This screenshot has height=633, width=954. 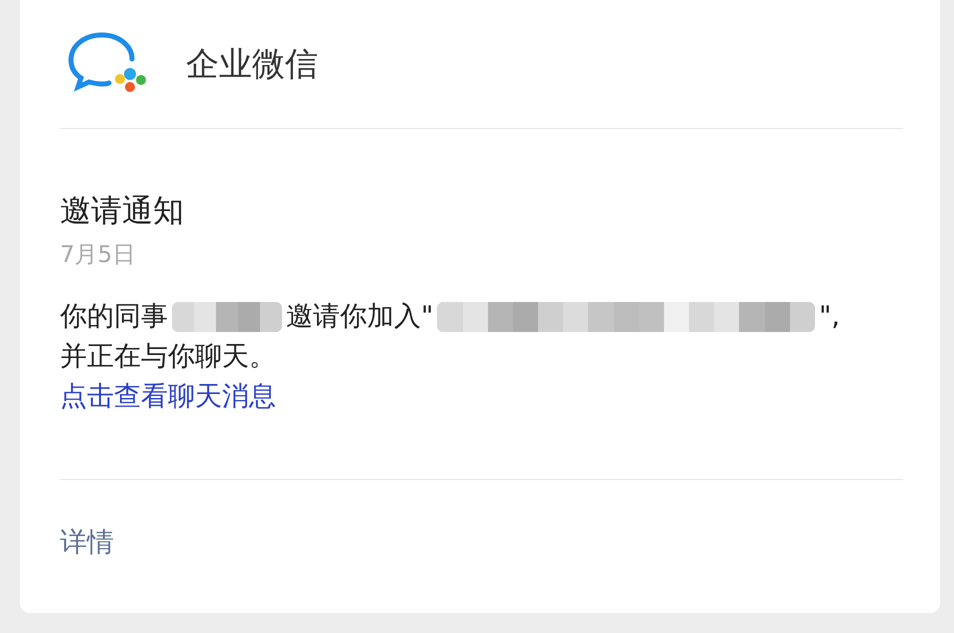 I want to click on details-link: 详情, so click(x=87, y=542).